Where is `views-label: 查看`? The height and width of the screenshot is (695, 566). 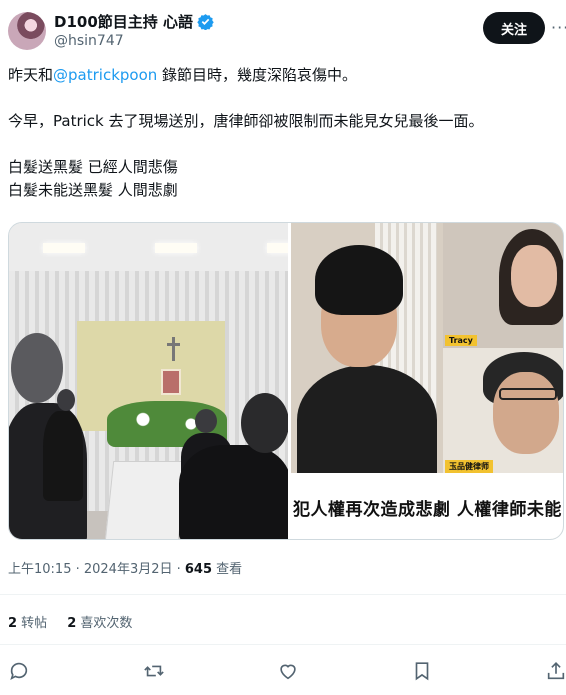
views-label: 查看 is located at coordinates (227, 569).